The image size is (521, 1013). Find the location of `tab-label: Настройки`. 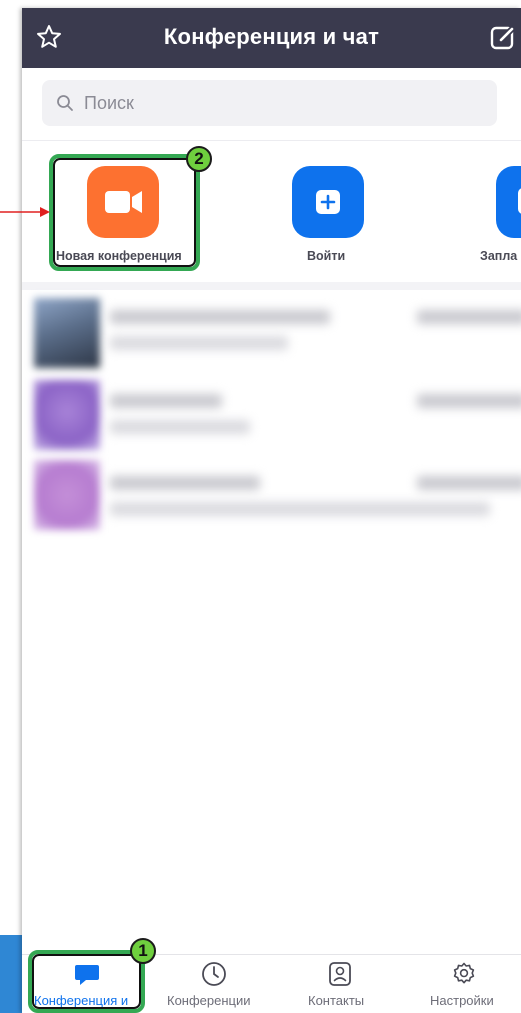

tab-label: Настройки is located at coordinates (462, 1000).